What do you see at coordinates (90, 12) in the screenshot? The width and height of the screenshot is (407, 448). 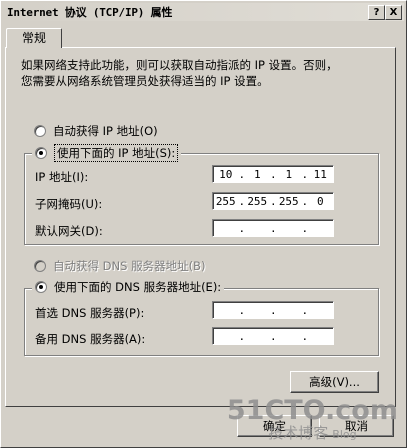 I see `window-title: Internet 协议 (TCP/IP) 属性` at bounding box center [90, 12].